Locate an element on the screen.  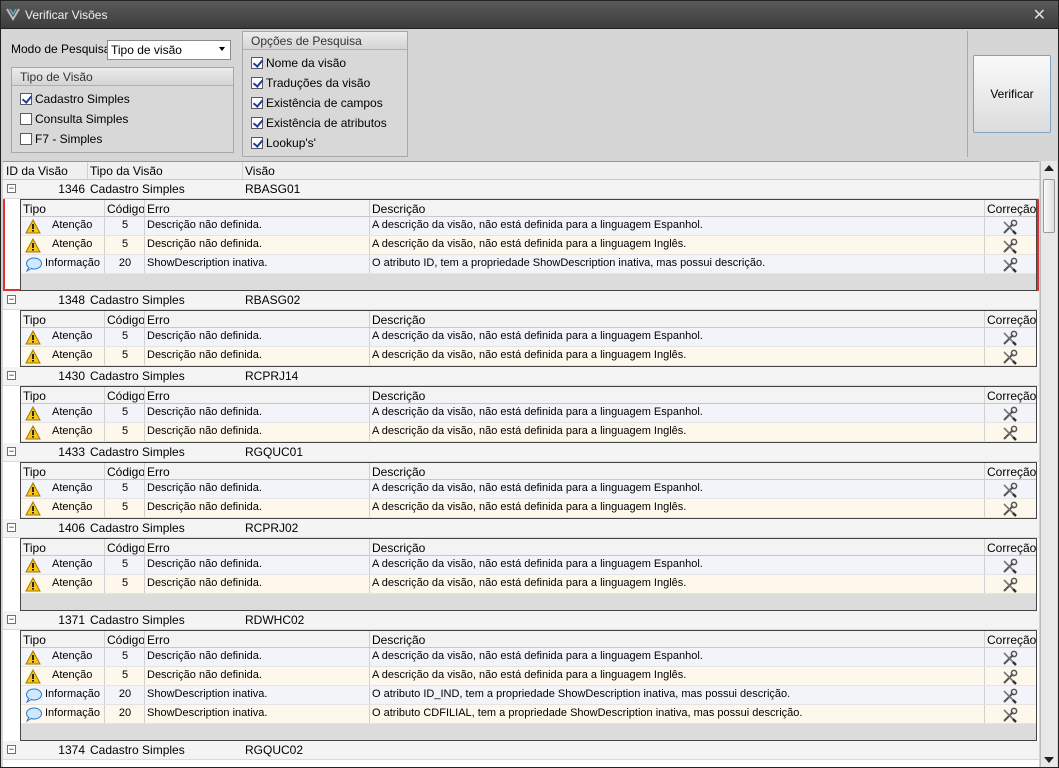
view-type-checkbox-1: Consulta Simples is located at coordinates (74, 119).